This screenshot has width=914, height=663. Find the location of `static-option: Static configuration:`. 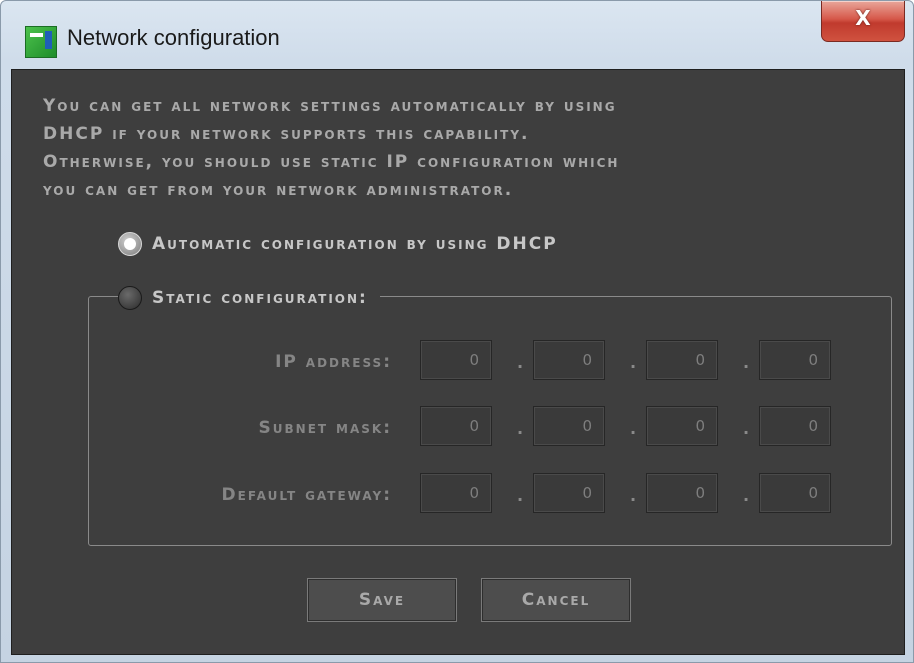

static-option: Static configuration: is located at coordinates (249, 298).